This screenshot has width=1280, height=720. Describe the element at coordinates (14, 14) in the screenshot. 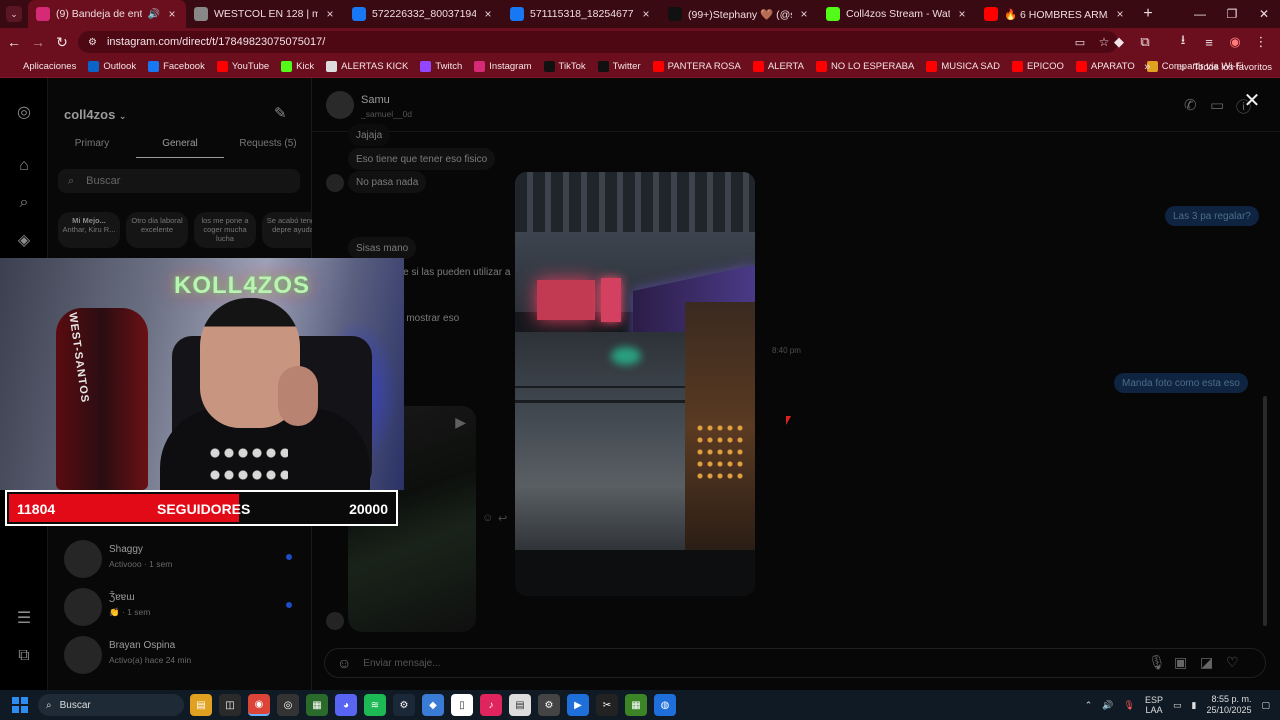

I see `tab-search-button: ⌄` at that location.